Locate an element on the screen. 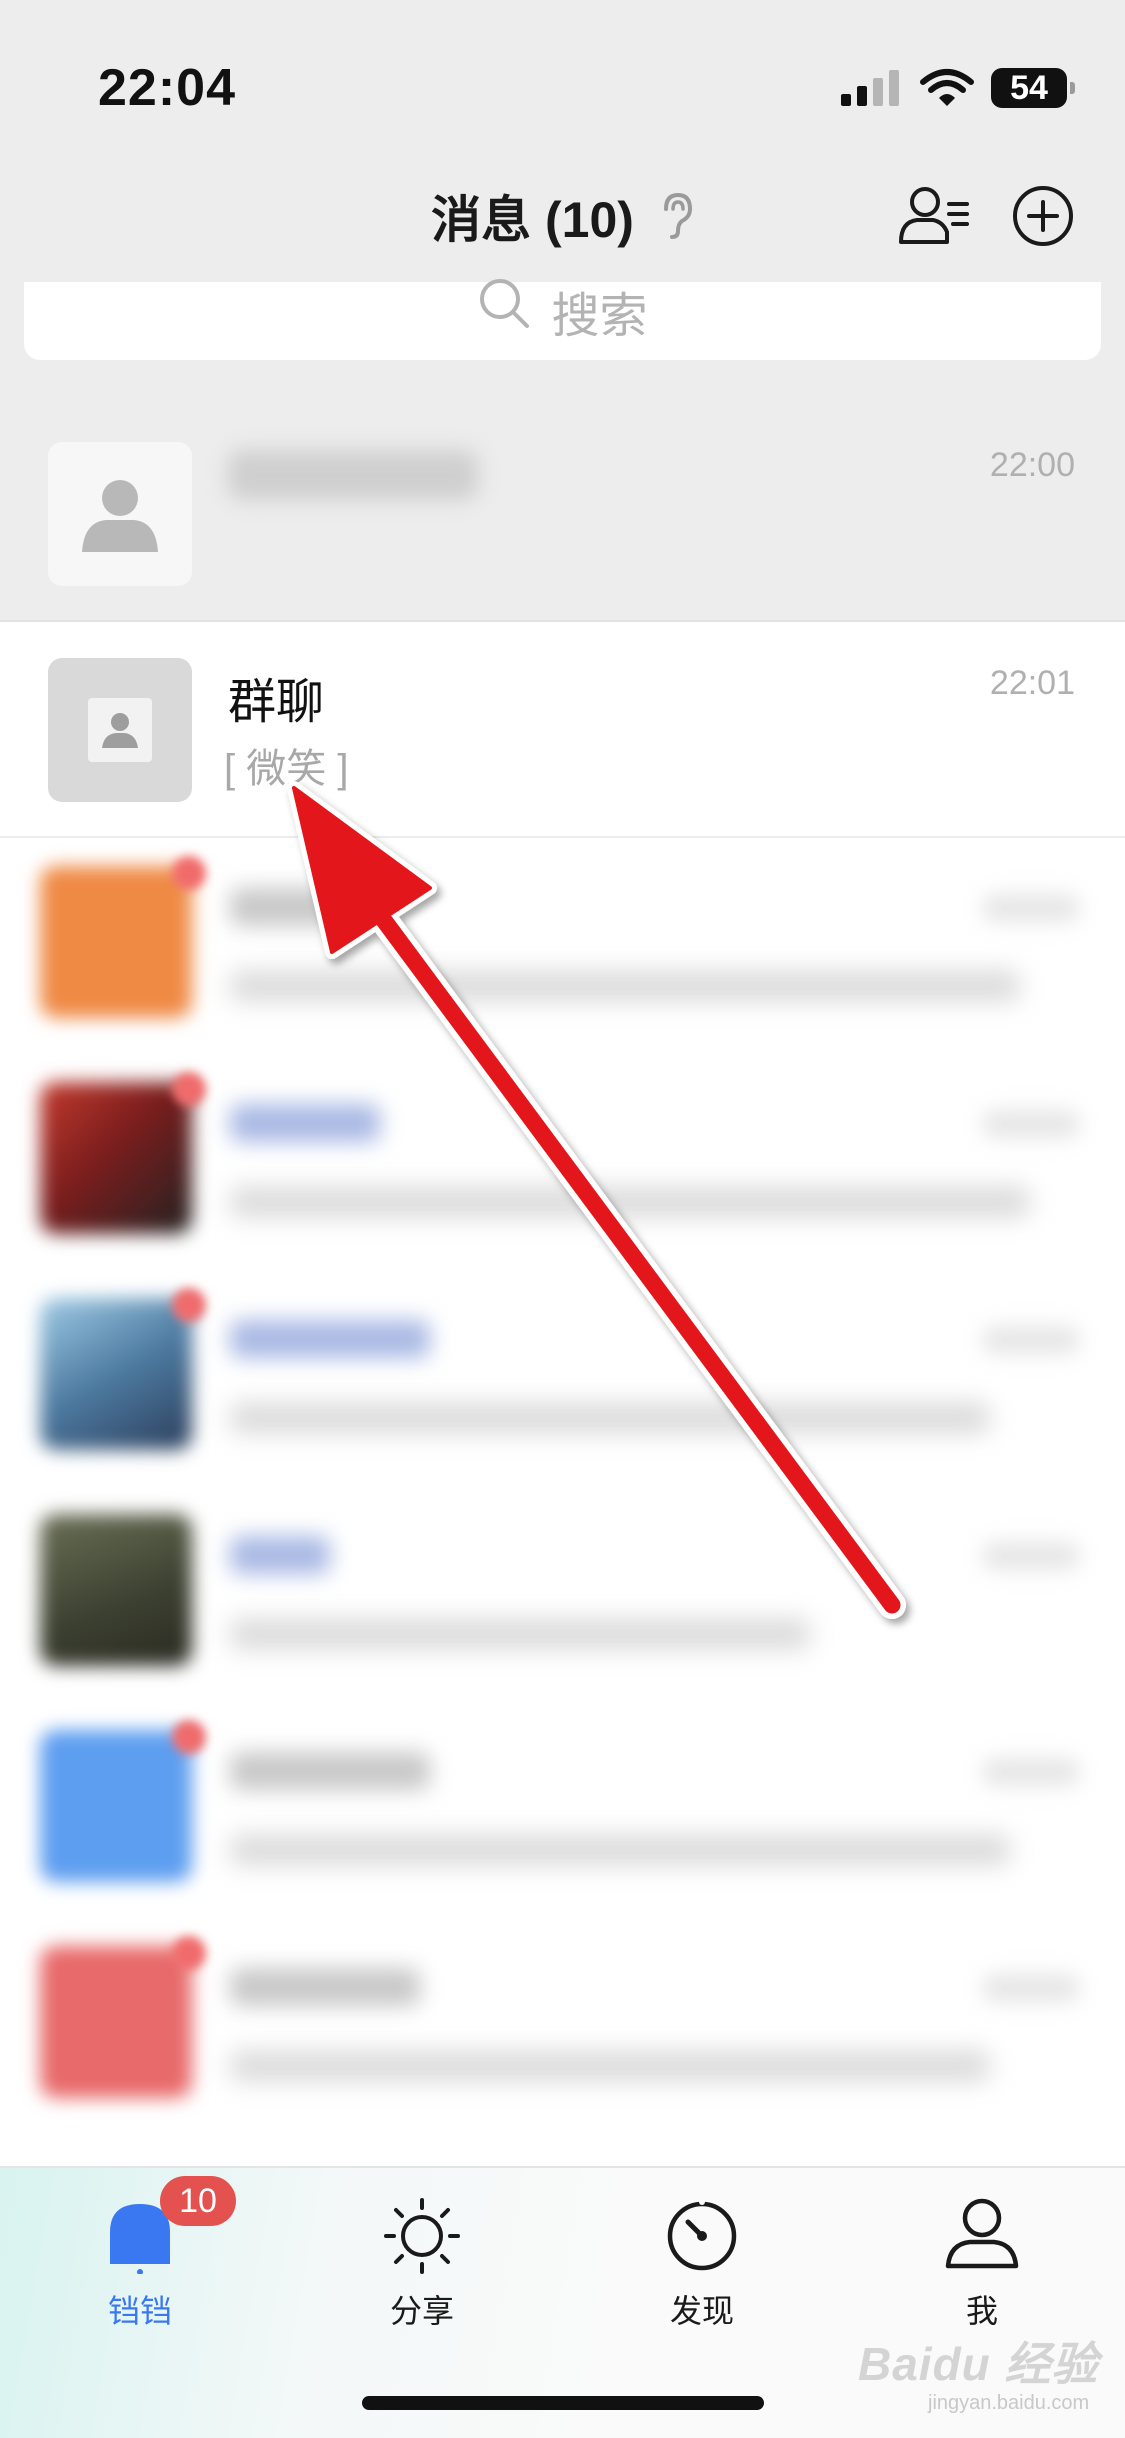  add-icon is located at coordinates (1043, 216).